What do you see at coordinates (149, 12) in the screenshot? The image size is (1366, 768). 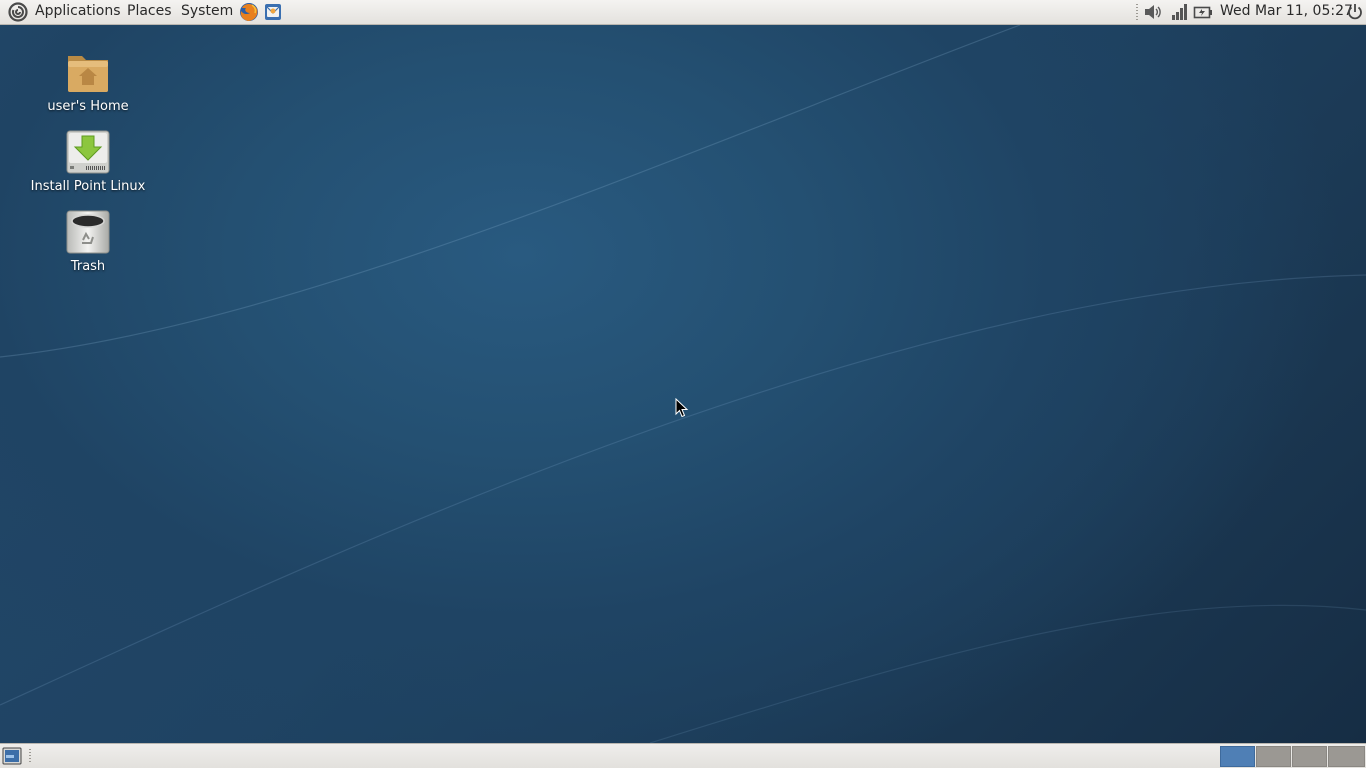 I see `places-menu: Places` at bounding box center [149, 12].